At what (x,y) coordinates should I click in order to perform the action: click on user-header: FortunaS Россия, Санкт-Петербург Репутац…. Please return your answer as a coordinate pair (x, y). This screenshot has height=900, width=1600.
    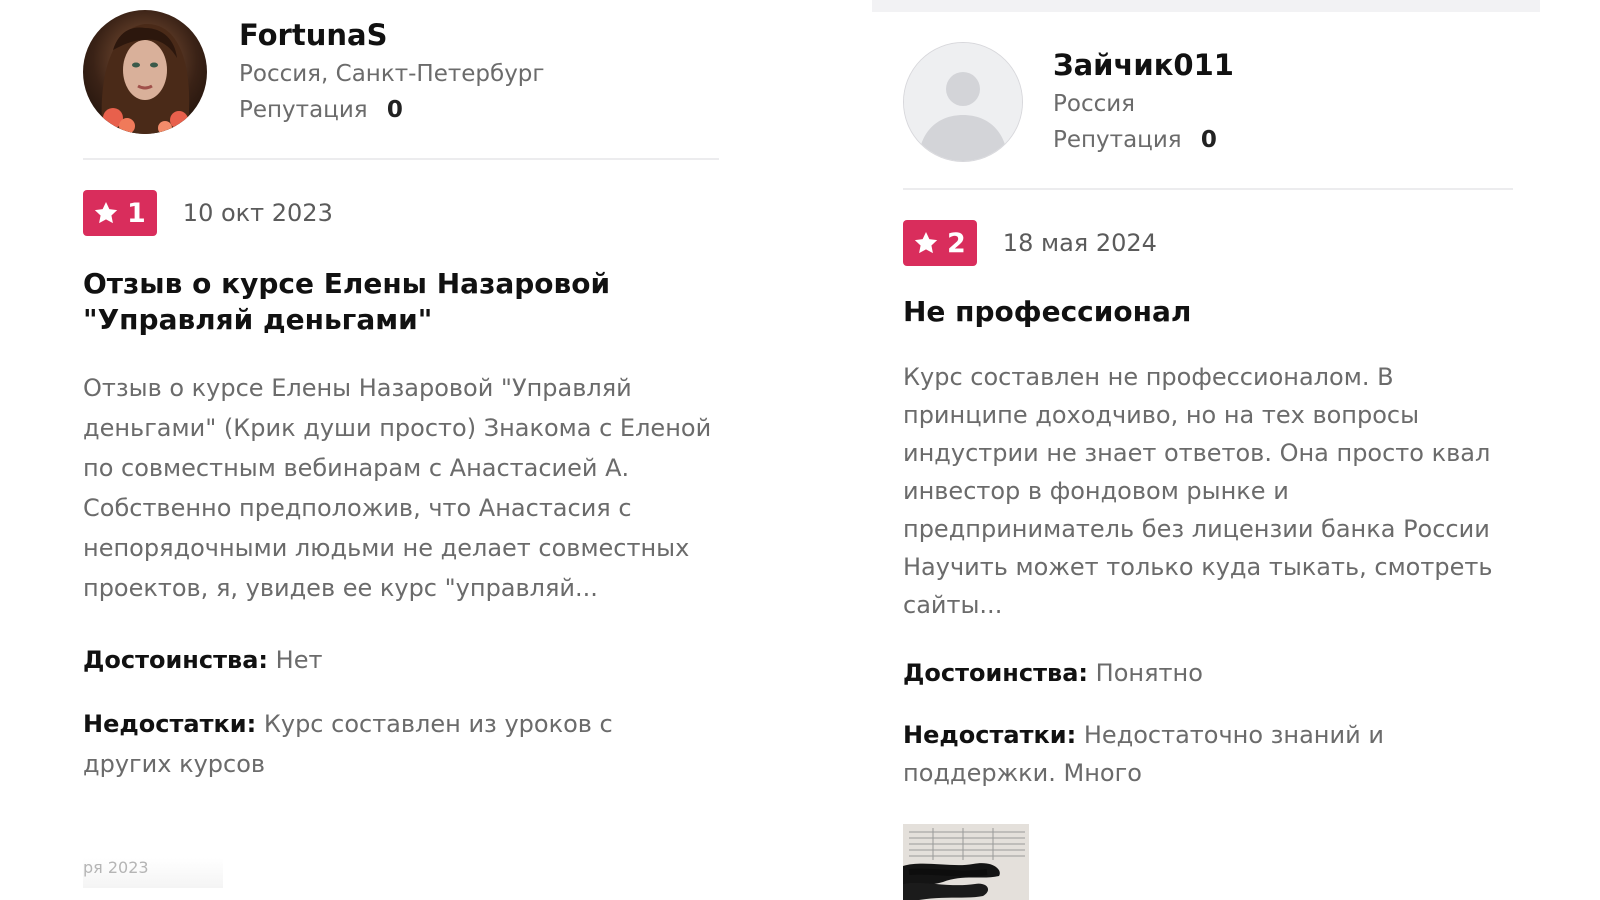
    Looking at the image, I should click on (403, 67).